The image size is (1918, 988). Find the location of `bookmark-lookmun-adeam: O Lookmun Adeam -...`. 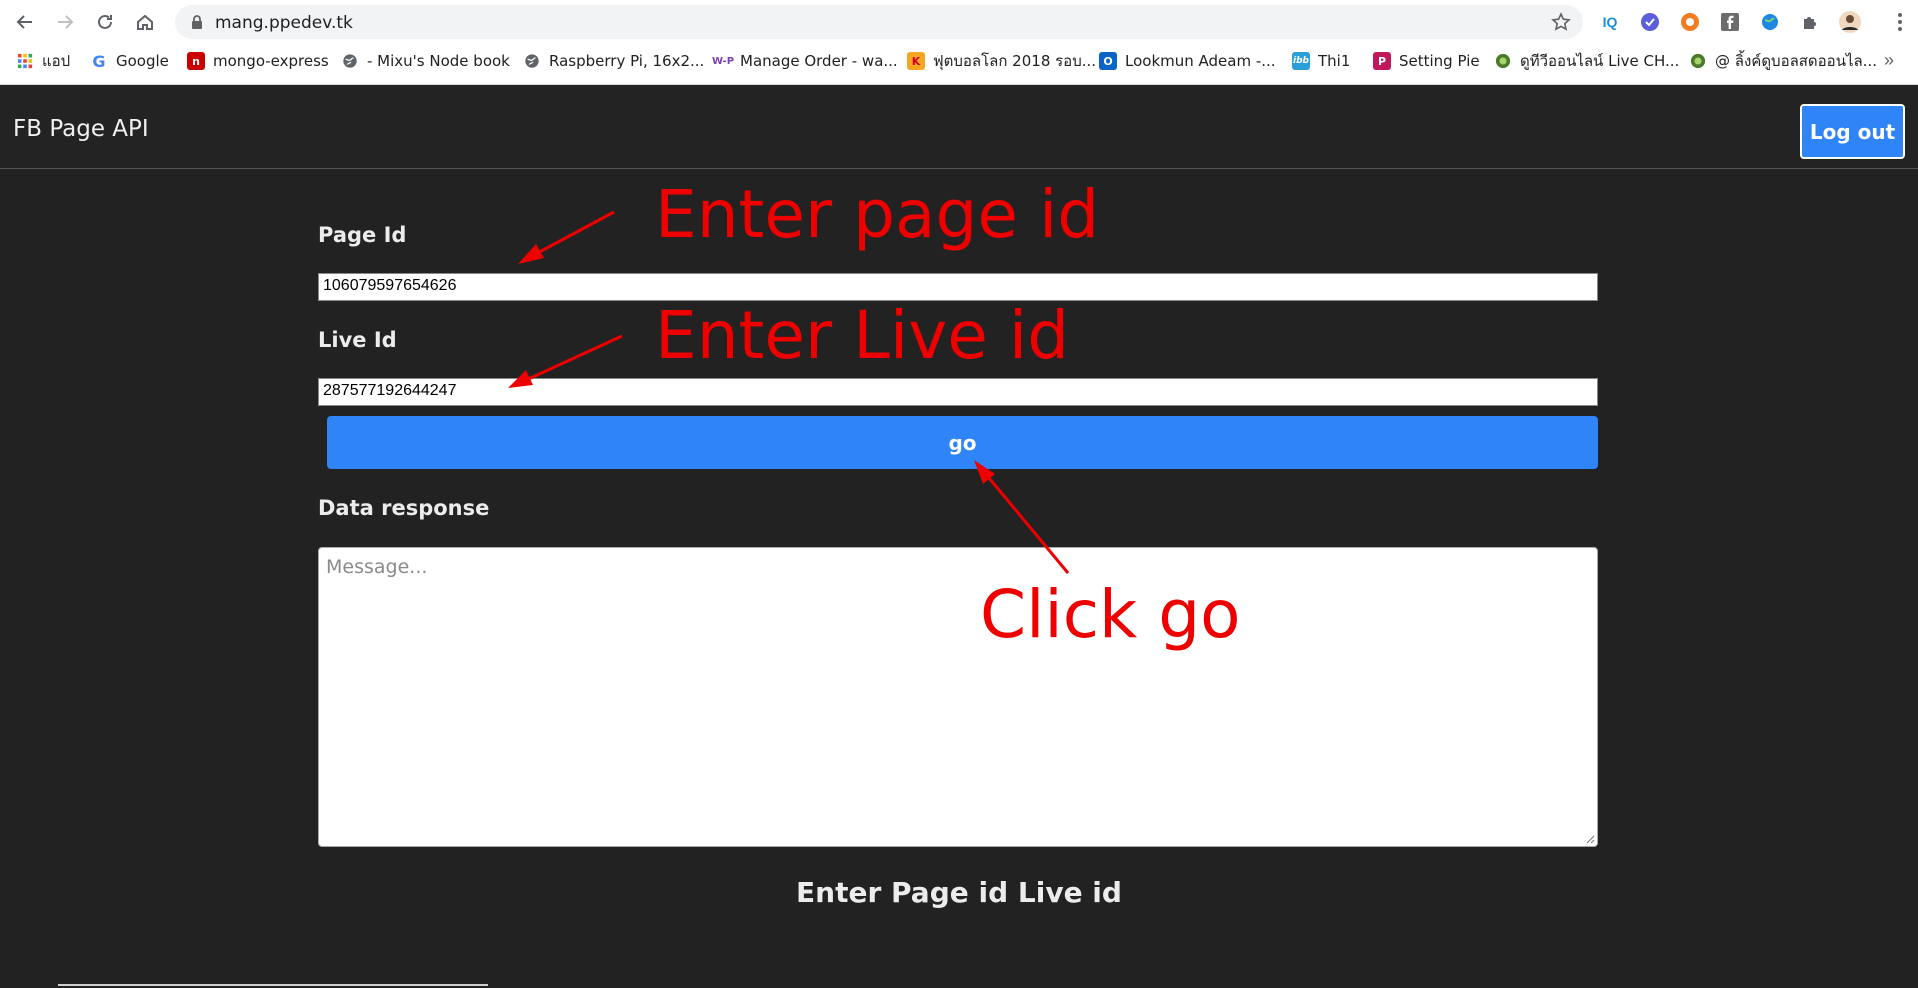

bookmark-lookmun-adeam: O Lookmun Adeam -... is located at coordinates (1187, 61).